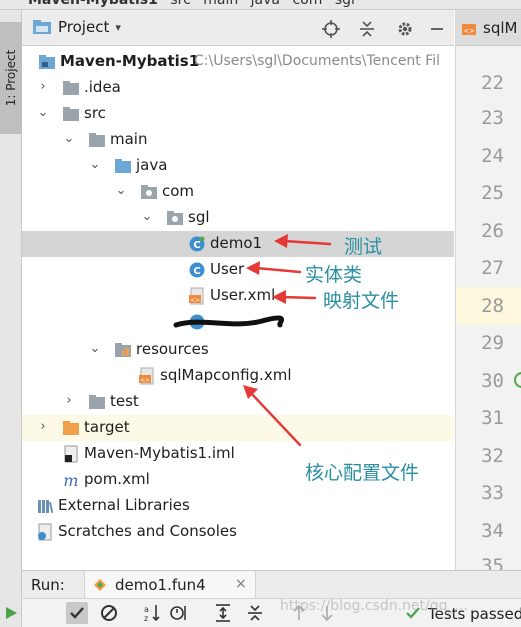 This screenshot has width=521, height=627. What do you see at coordinates (93, 4) in the screenshot?
I see `breadcrumb-project: Maven-Mybatis1` at bounding box center [93, 4].